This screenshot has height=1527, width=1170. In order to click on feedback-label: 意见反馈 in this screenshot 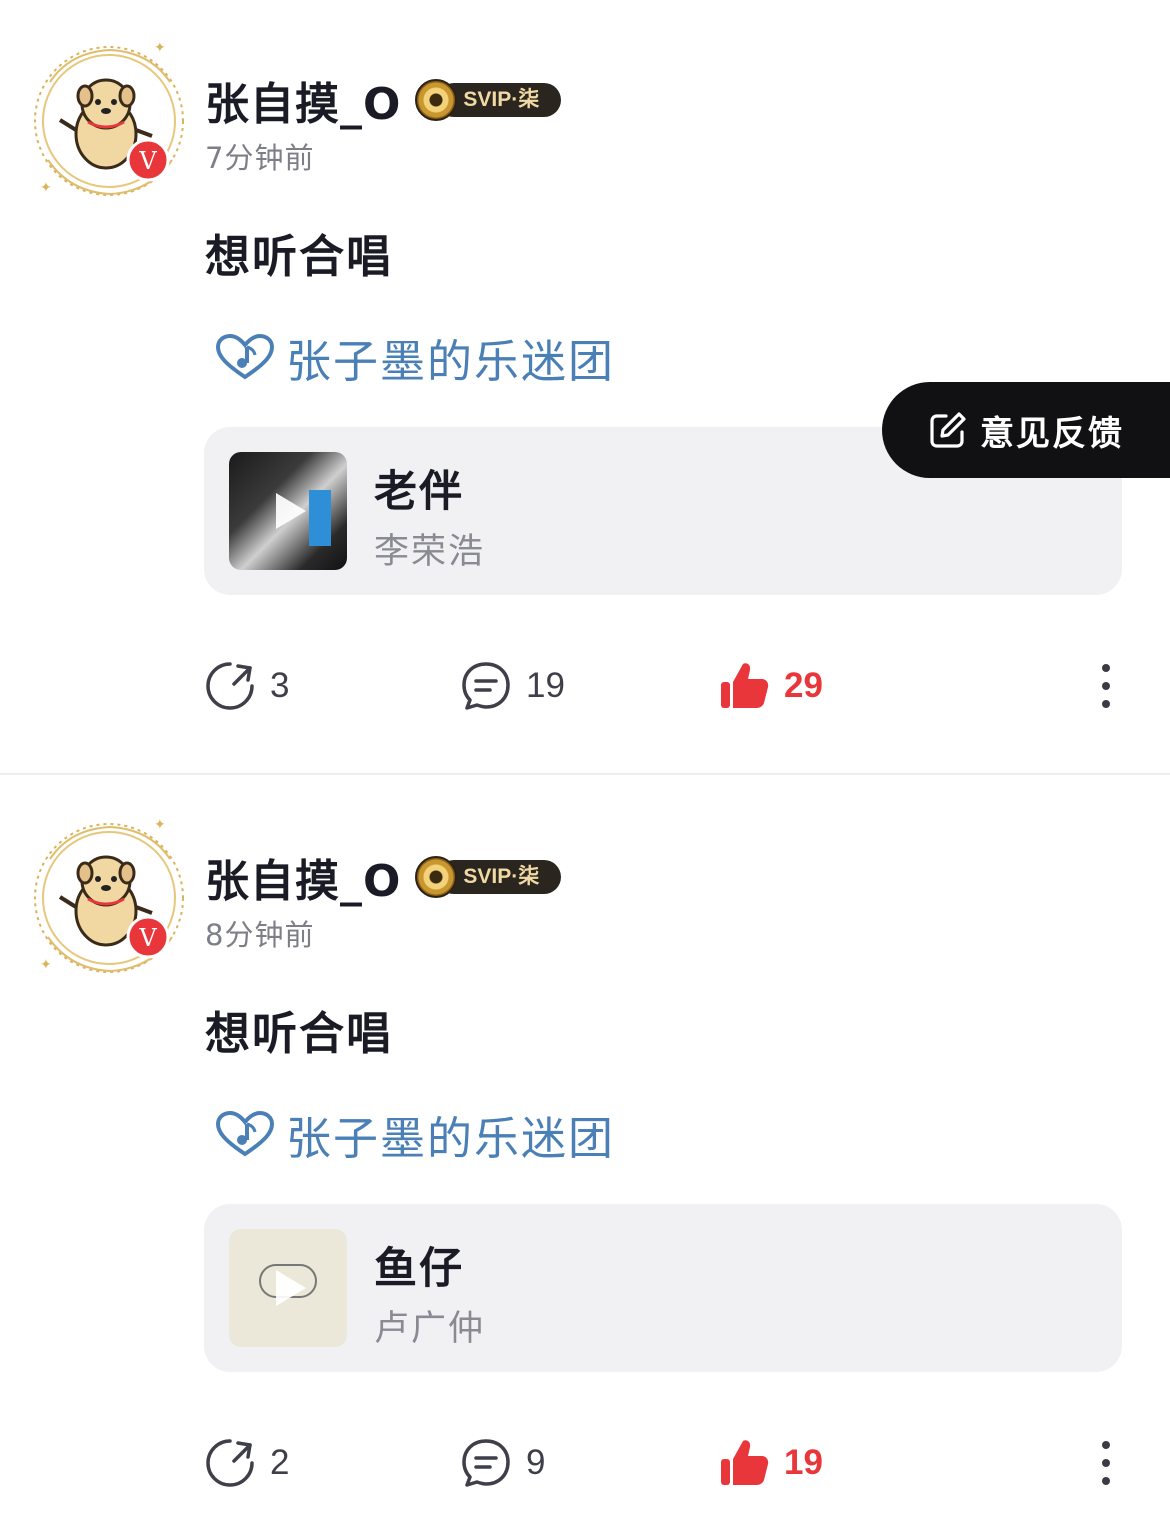, I will do `click(1052, 433)`.